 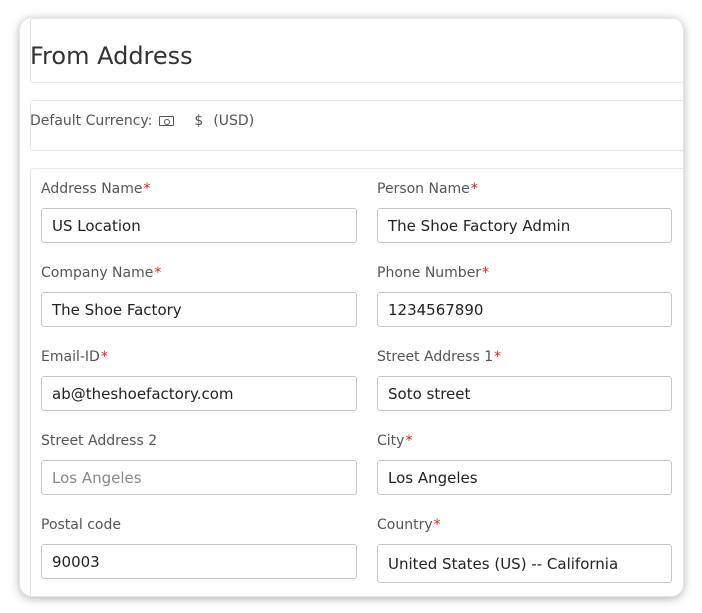 I want to click on default-currency-row: Default Currency: $ (USD), so click(x=142, y=121).